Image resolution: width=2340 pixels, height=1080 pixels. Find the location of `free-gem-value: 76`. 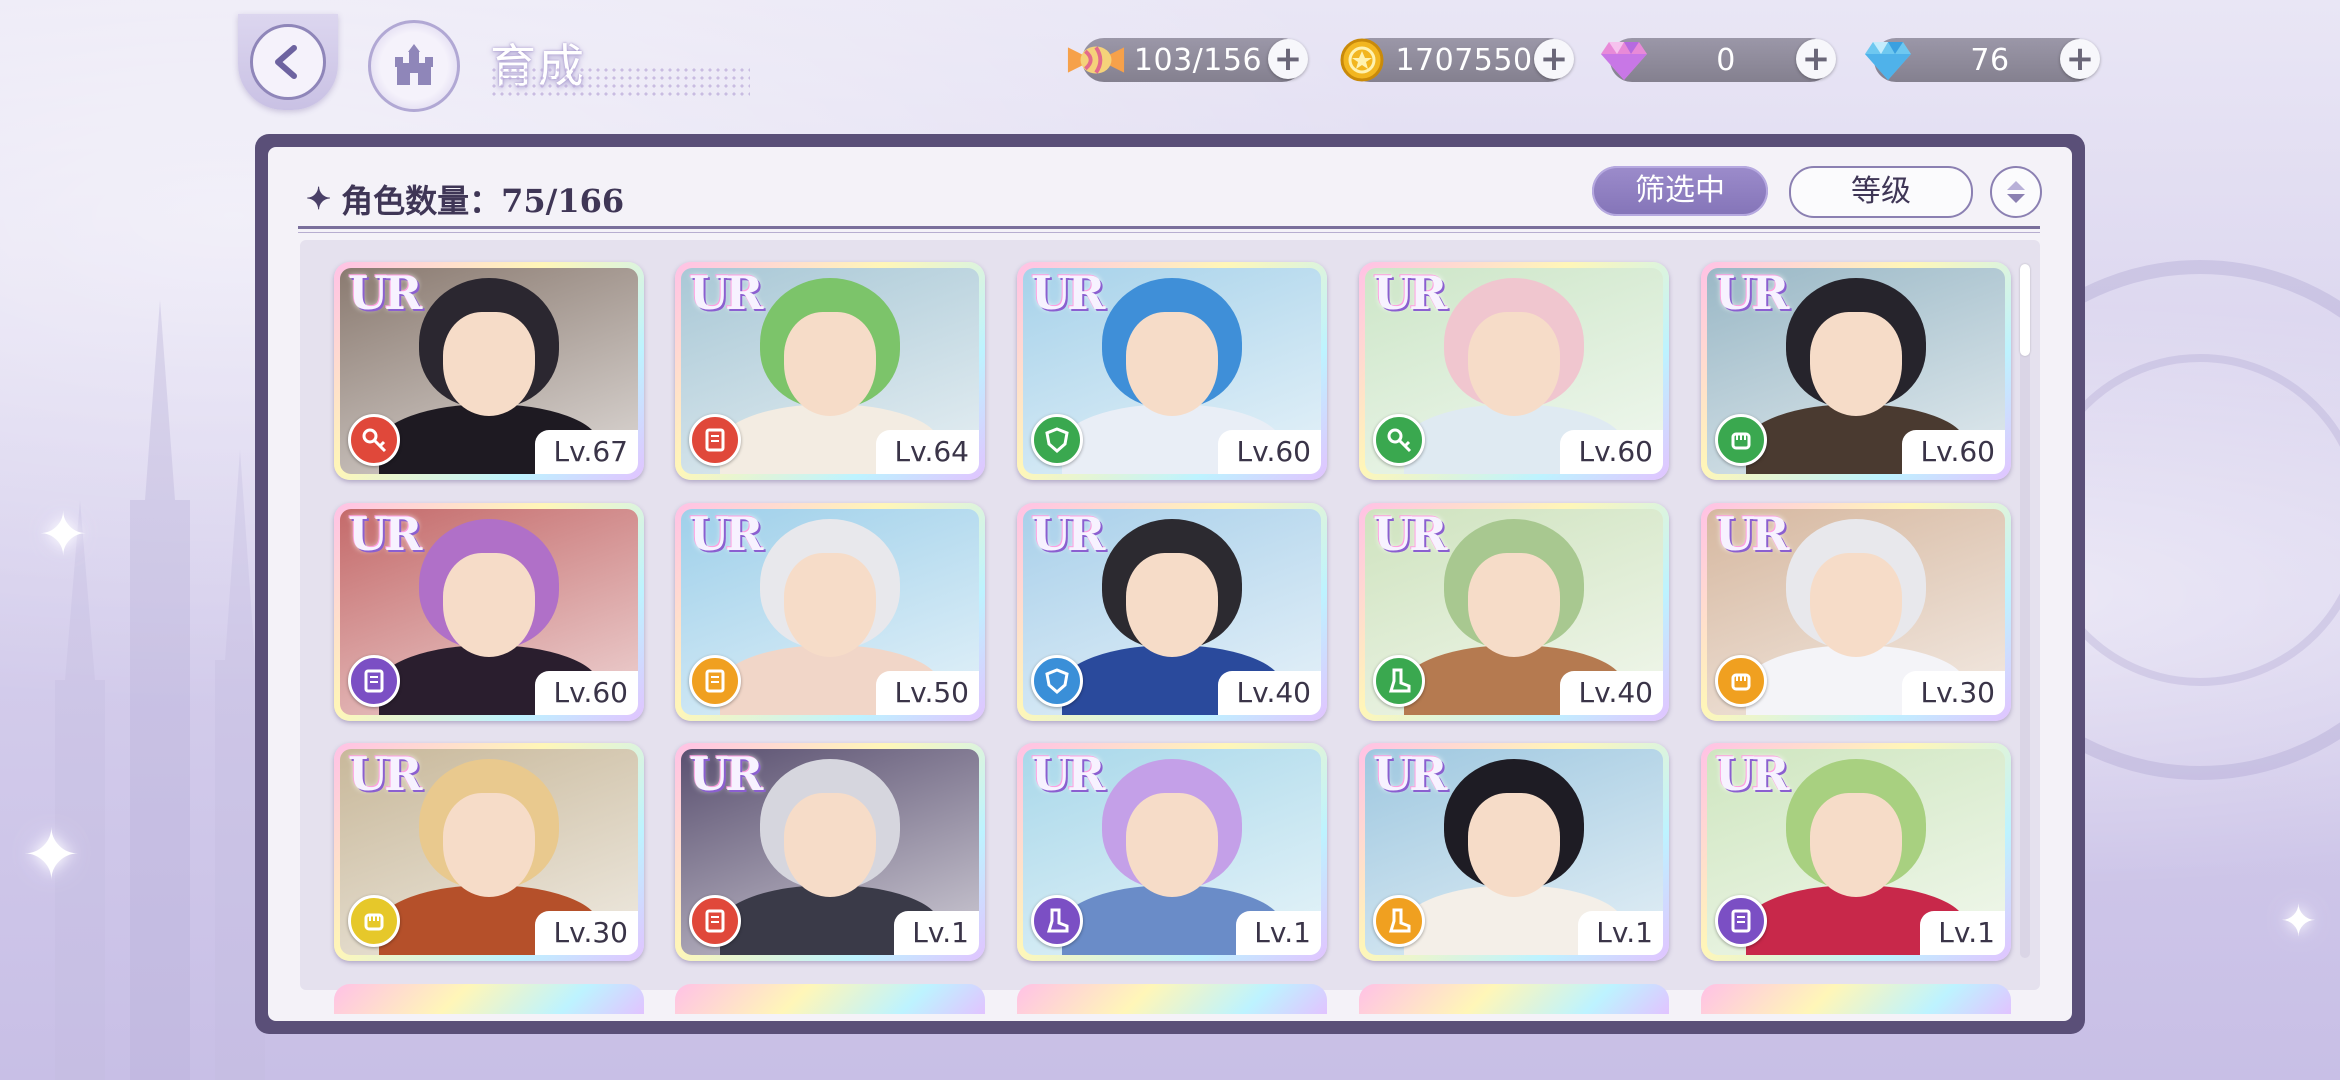

free-gem-value: 76 is located at coordinates (1990, 60).